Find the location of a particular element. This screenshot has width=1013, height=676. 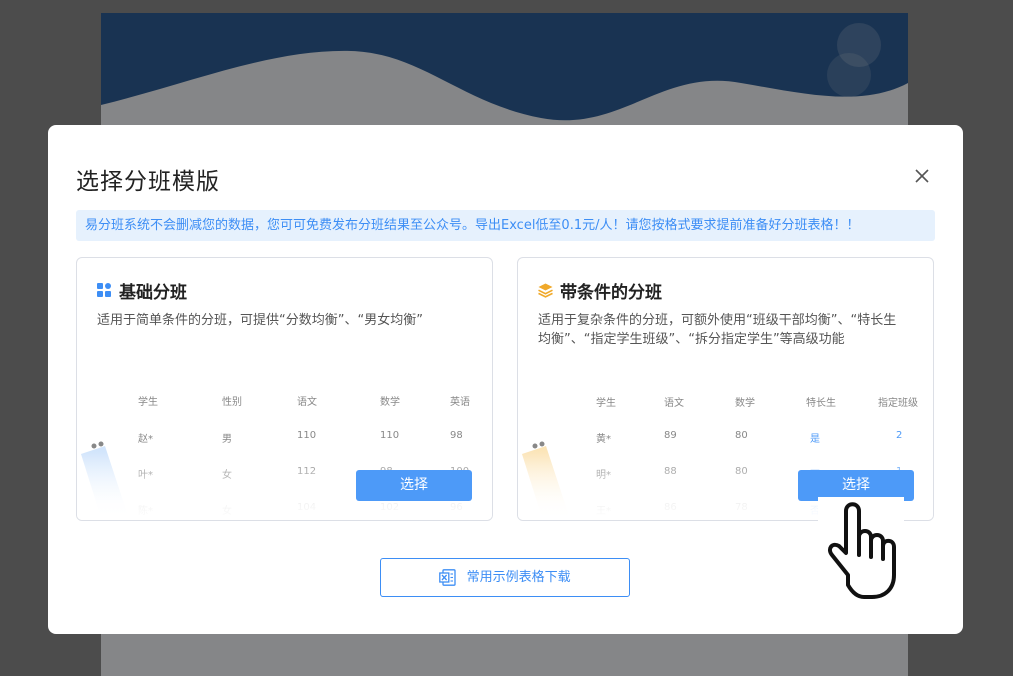

table-header: 特长生 is located at coordinates (821, 403).